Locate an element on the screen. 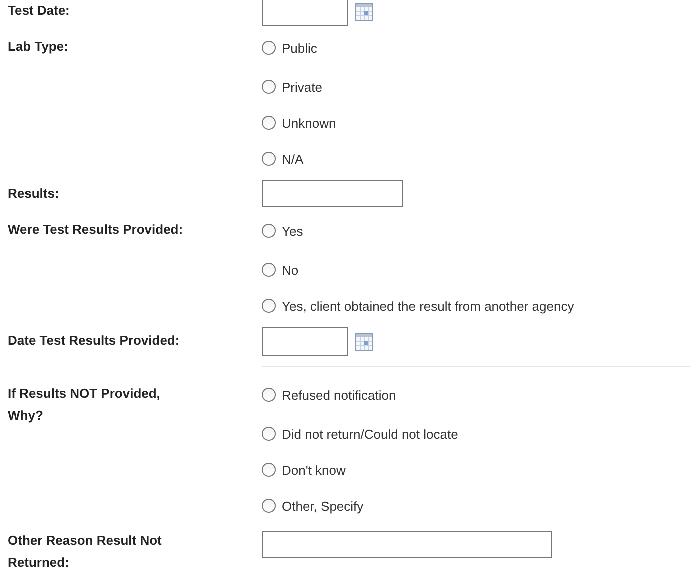  radio-label: Public is located at coordinates (300, 48).